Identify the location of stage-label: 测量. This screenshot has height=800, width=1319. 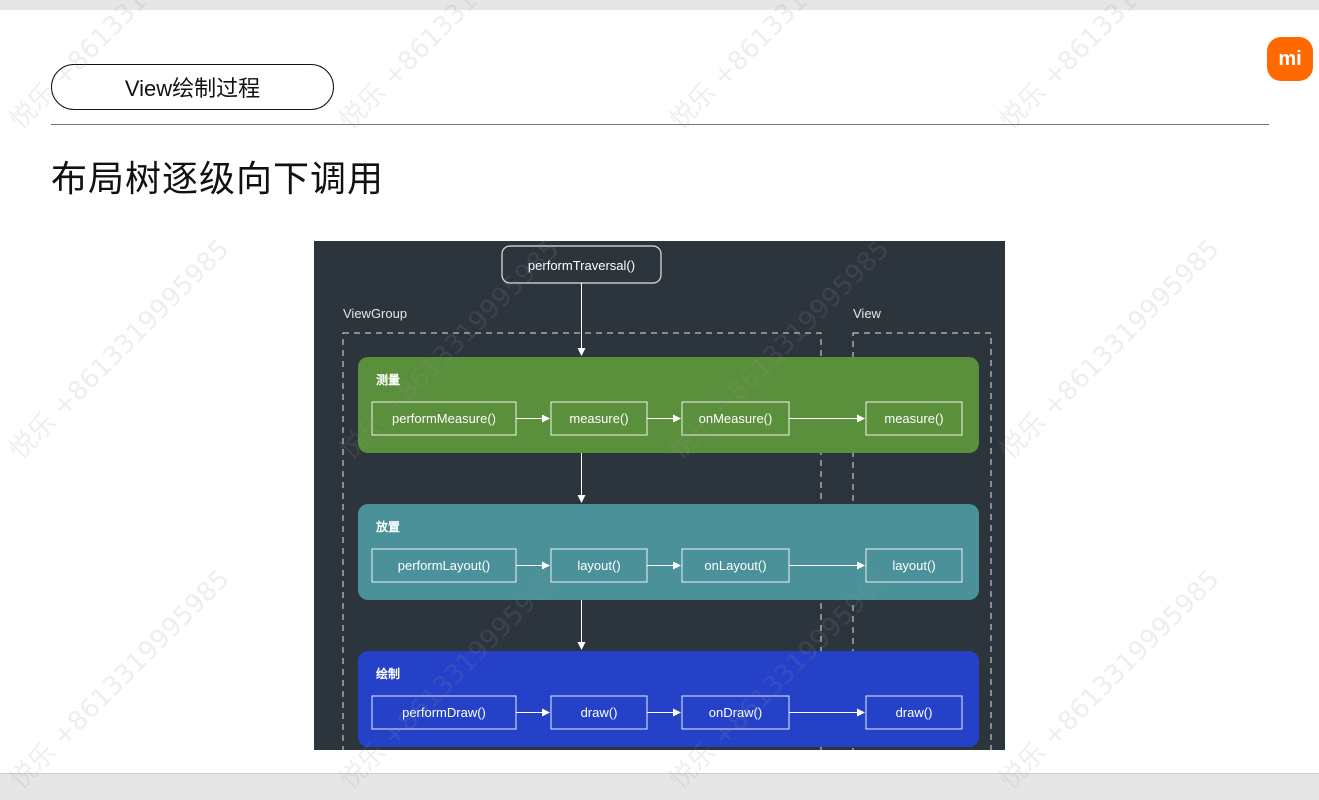
(388, 379).